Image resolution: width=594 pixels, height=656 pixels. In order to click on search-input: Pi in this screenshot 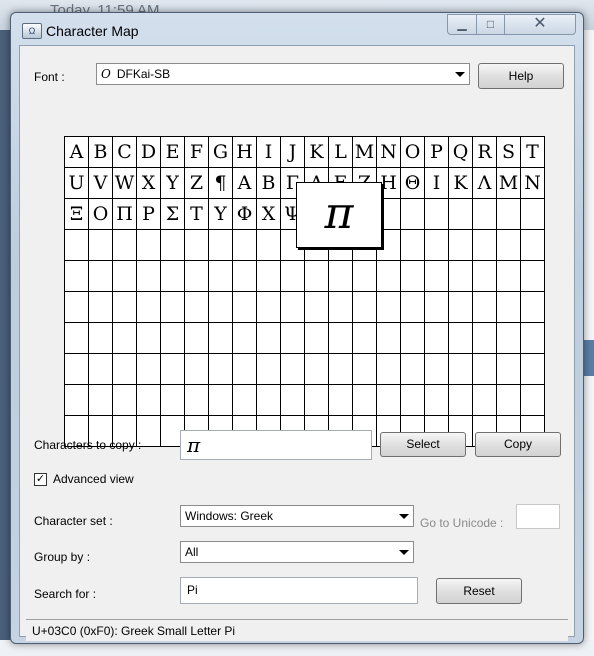, I will do `click(299, 590)`.